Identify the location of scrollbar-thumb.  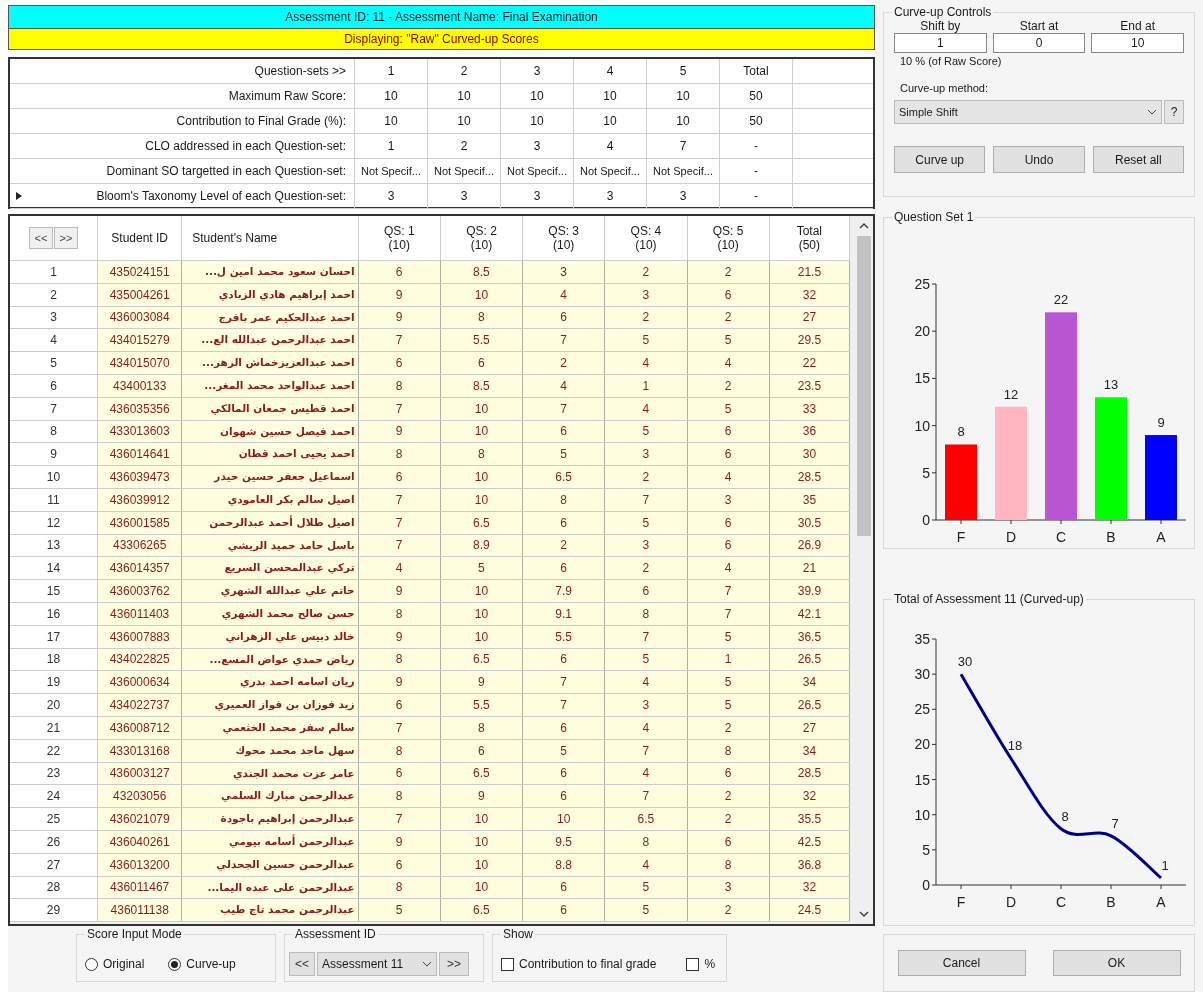
(864, 386).